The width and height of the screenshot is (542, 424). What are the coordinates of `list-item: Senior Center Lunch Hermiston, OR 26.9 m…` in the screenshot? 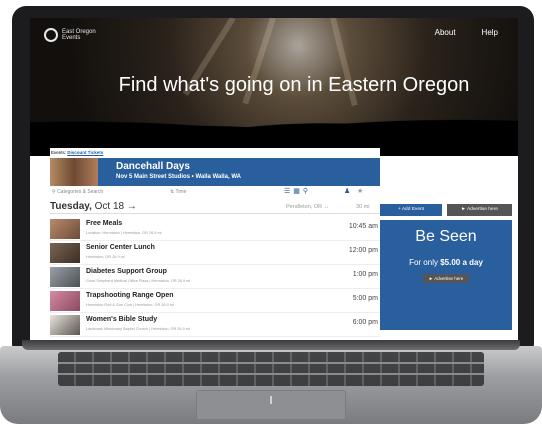 It's located at (215, 253).